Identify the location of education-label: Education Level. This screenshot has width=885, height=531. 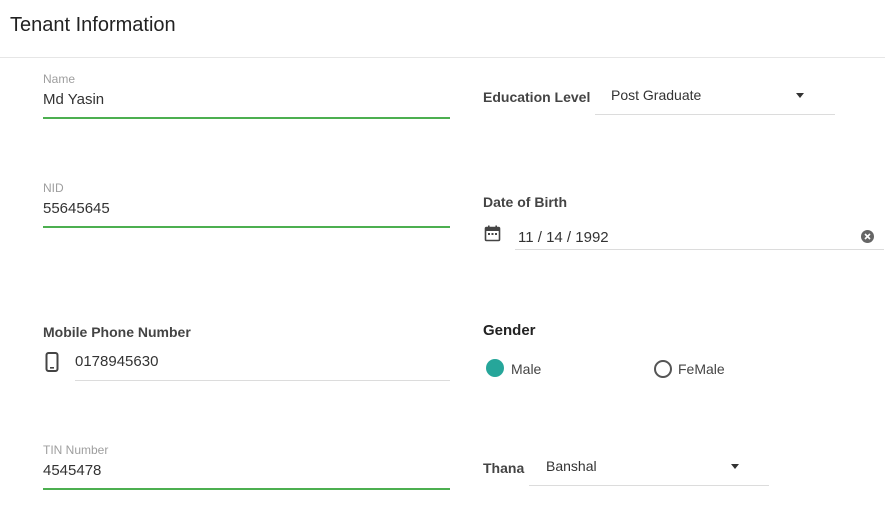
(537, 97).